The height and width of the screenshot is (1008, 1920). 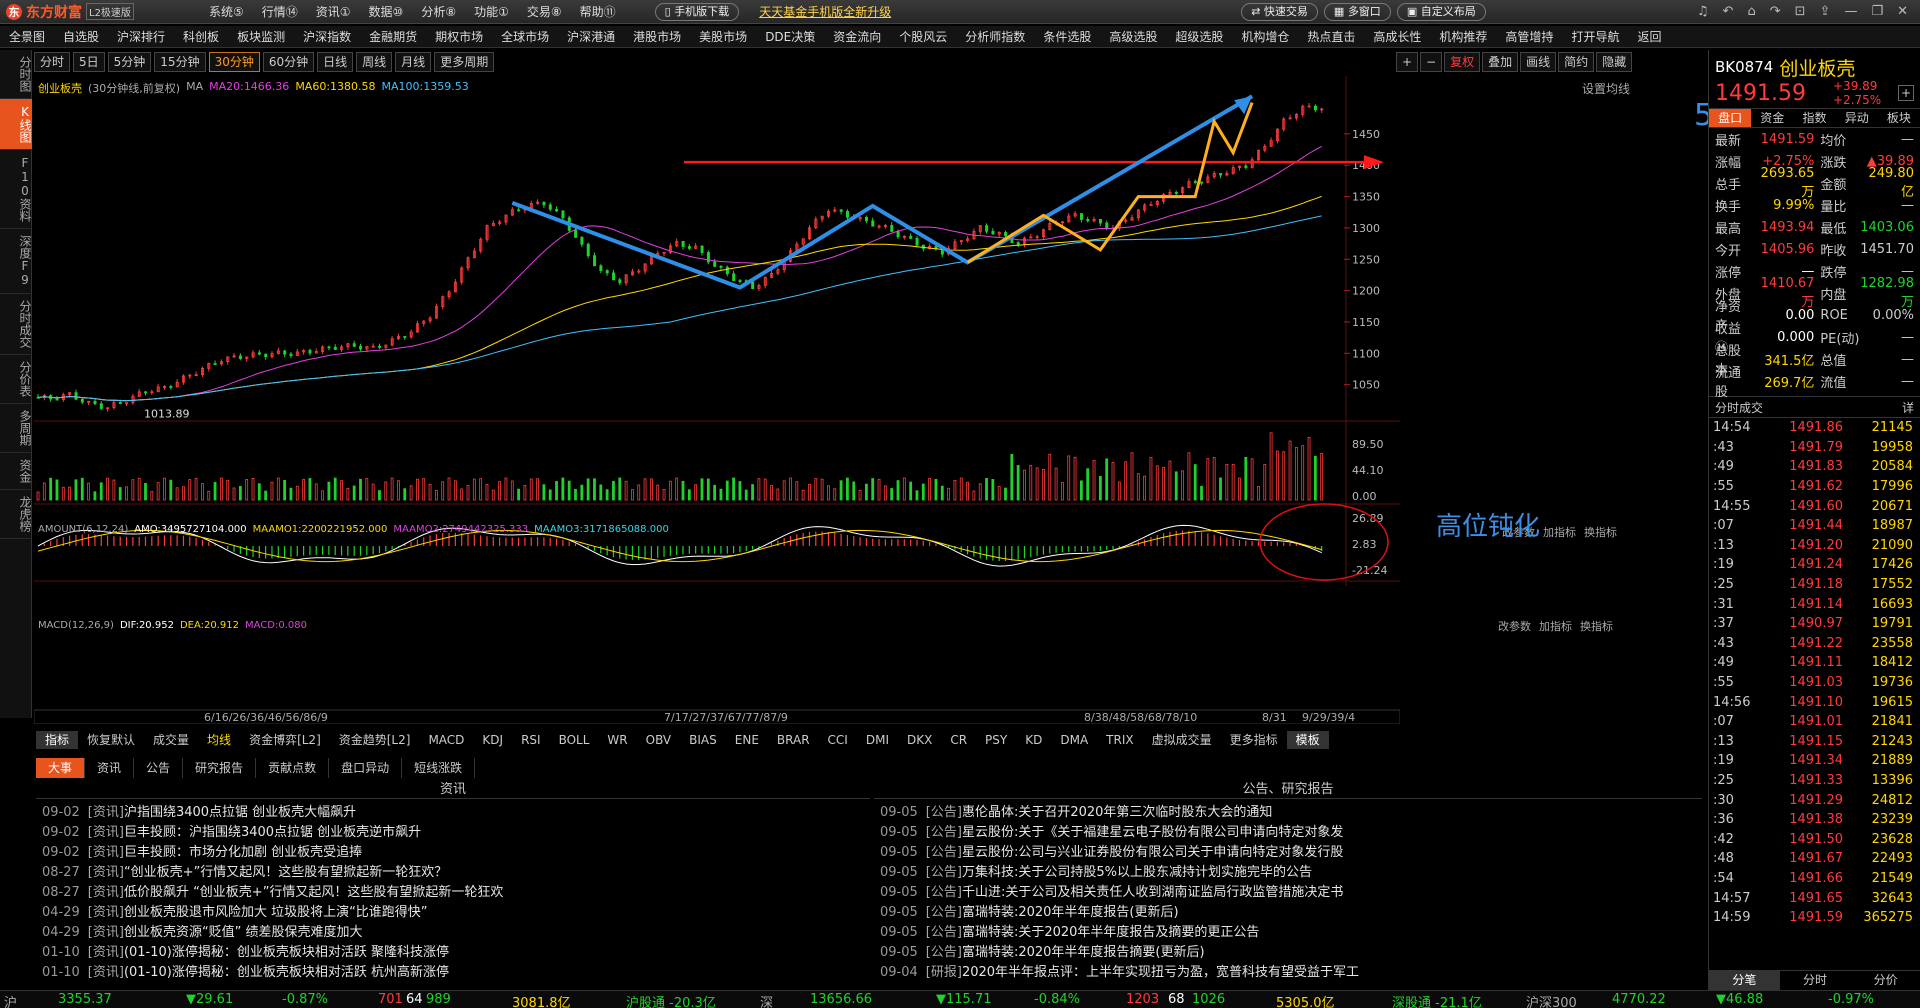 I want to click on indicator-tab-18: CR, so click(x=958, y=740).